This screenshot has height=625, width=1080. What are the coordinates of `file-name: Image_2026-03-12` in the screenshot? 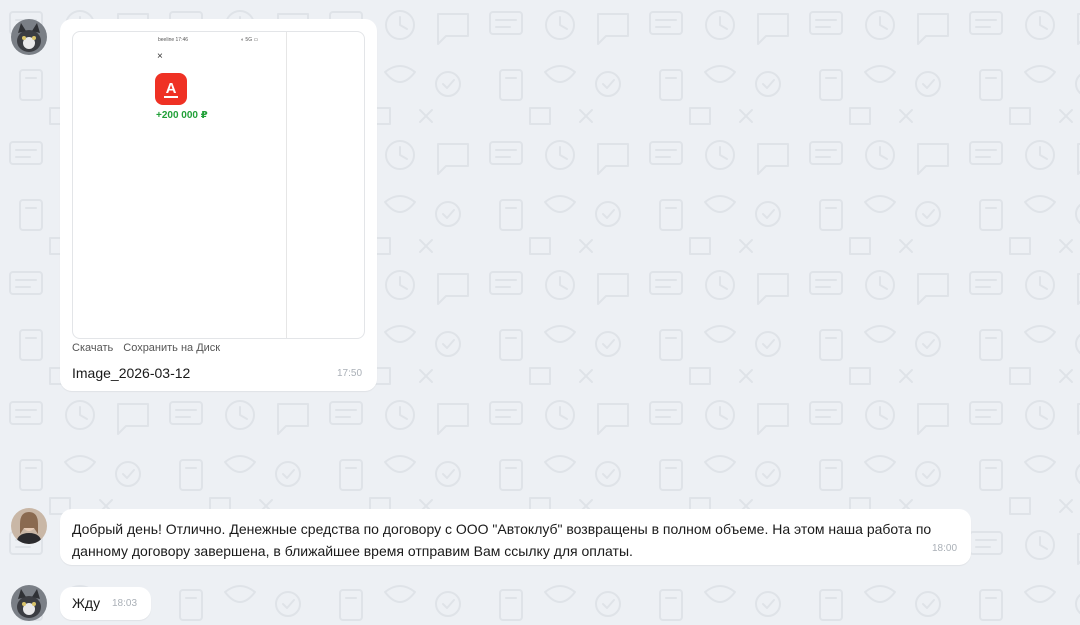 It's located at (131, 373).